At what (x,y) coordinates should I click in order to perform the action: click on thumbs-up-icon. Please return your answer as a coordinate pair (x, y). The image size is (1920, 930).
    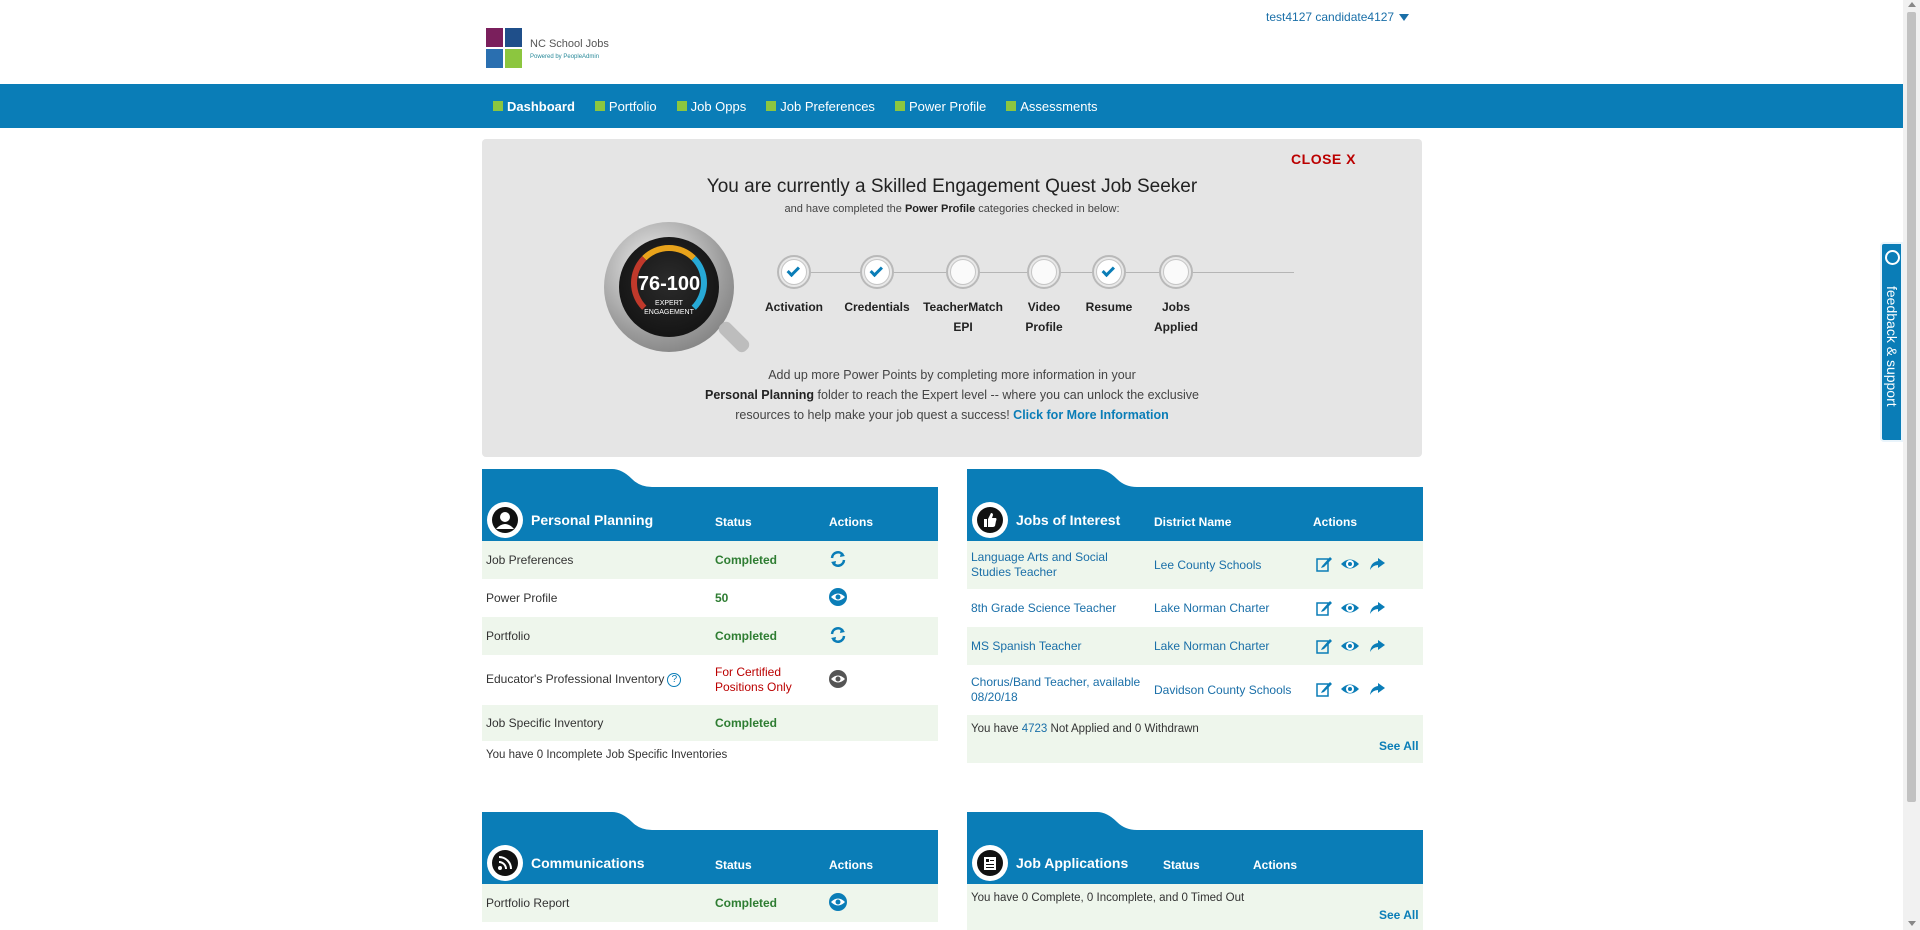
    Looking at the image, I should click on (990, 520).